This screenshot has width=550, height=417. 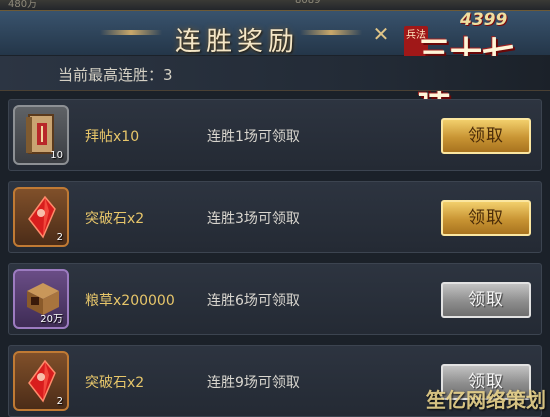 What do you see at coordinates (275, 73) in the screenshot?
I see `streak-bar: 当前最高连胜：3` at bounding box center [275, 73].